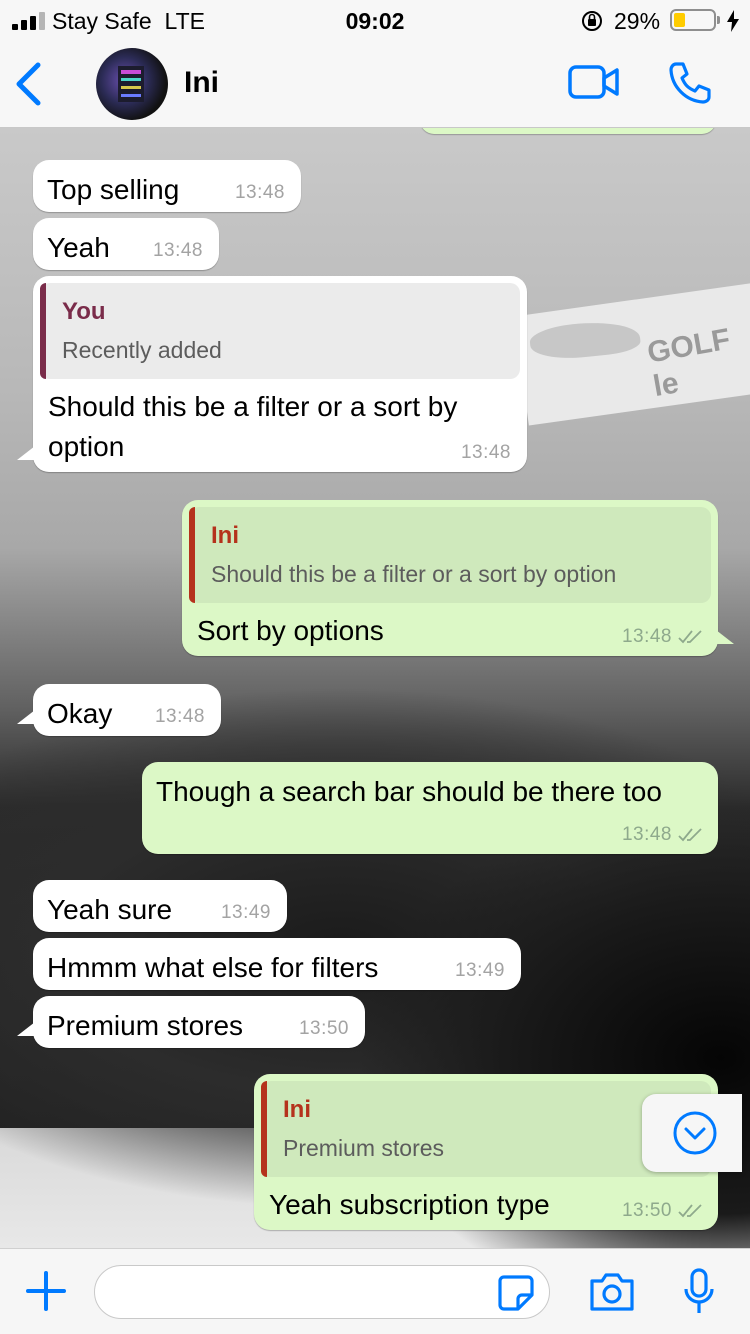 The width and height of the screenshot is (750, 1334). I want to click on composer-bar, so click(375, 1291).